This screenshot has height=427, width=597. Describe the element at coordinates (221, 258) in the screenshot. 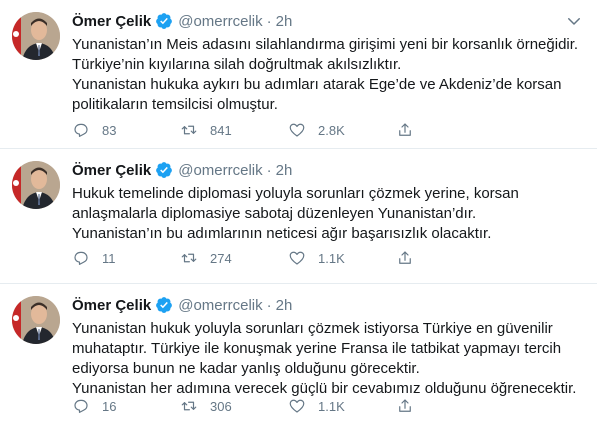

I see `retweet-count: 274` at that location.